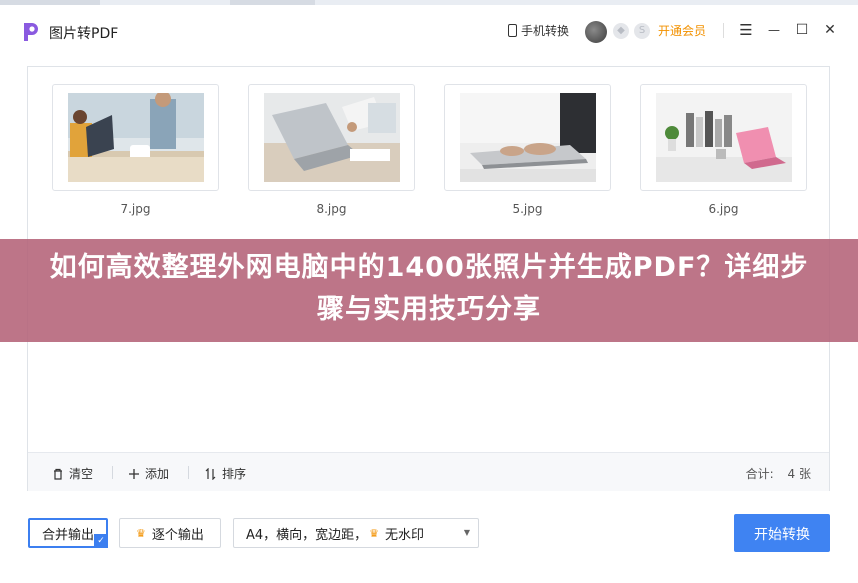  What do you see at coordinates (84, 34) in the screenshot?
I see `app-title: 图片转PDF` at bounding box center [84, 34].